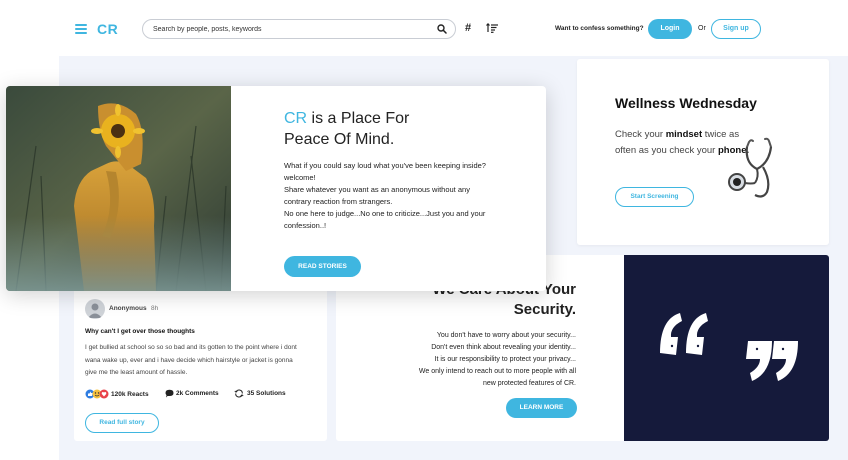  Describe the element at coordinates (599, 28) in the screenshot. I see `confess-prompt: Want to confess something?` at that location.